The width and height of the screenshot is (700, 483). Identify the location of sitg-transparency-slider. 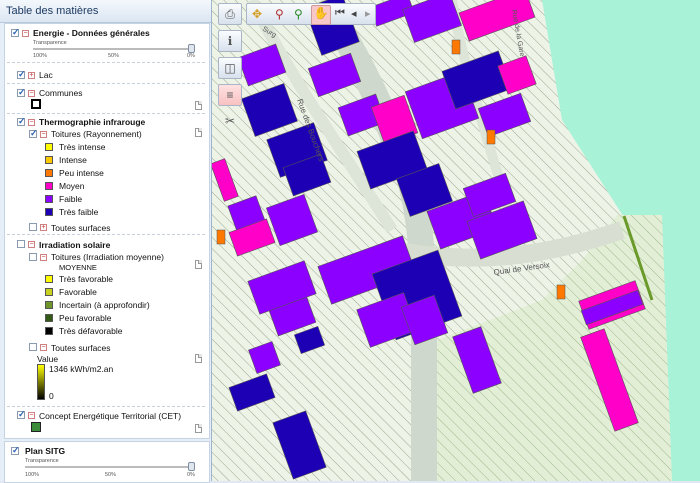
(109, 467).